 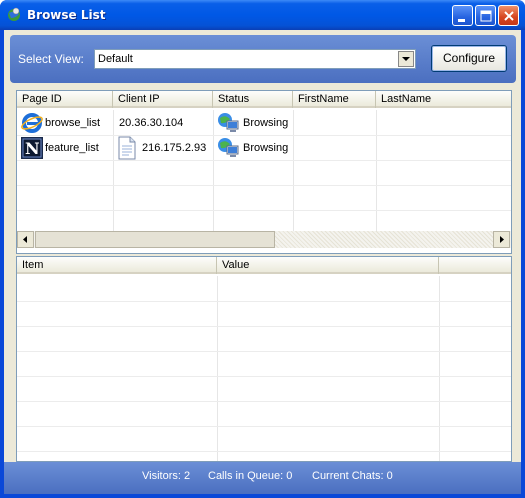 I want to click on app-globe-icon, so click(x=14, y=14).